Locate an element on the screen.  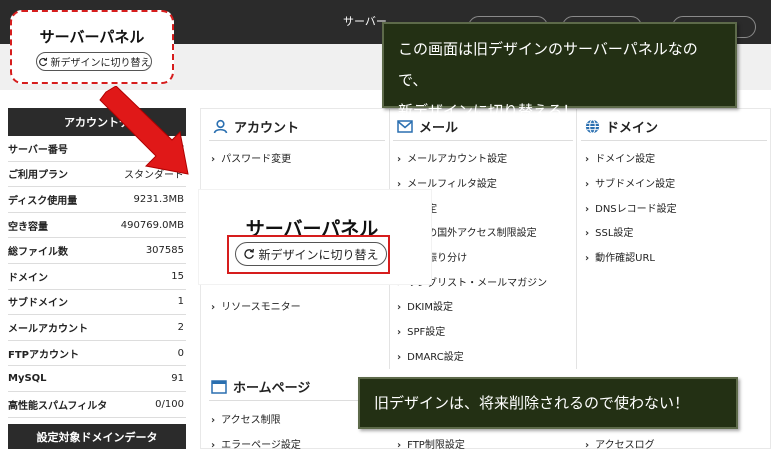
sidebar-row: メールアカウント 2 is located at coordinates (97, 328).